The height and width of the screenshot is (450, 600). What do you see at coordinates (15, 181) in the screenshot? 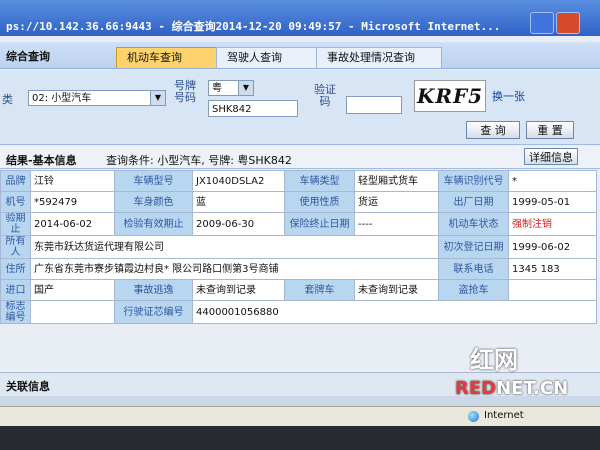
I see `field-label: 品牌` at bounding box center [15, 181].